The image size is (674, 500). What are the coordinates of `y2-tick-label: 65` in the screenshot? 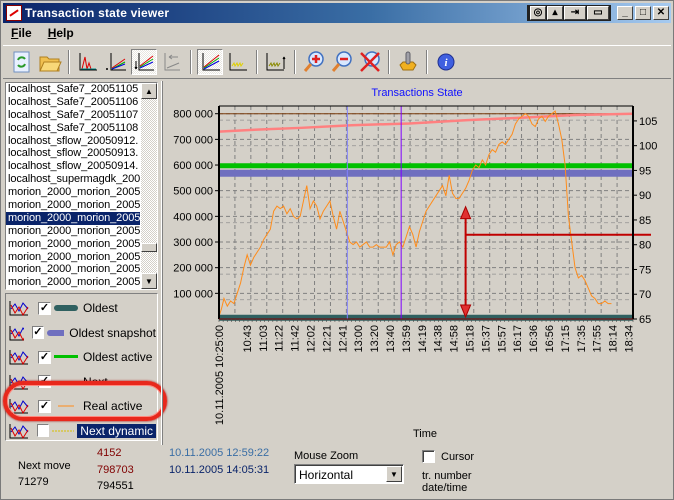 It's located at (645, 320).